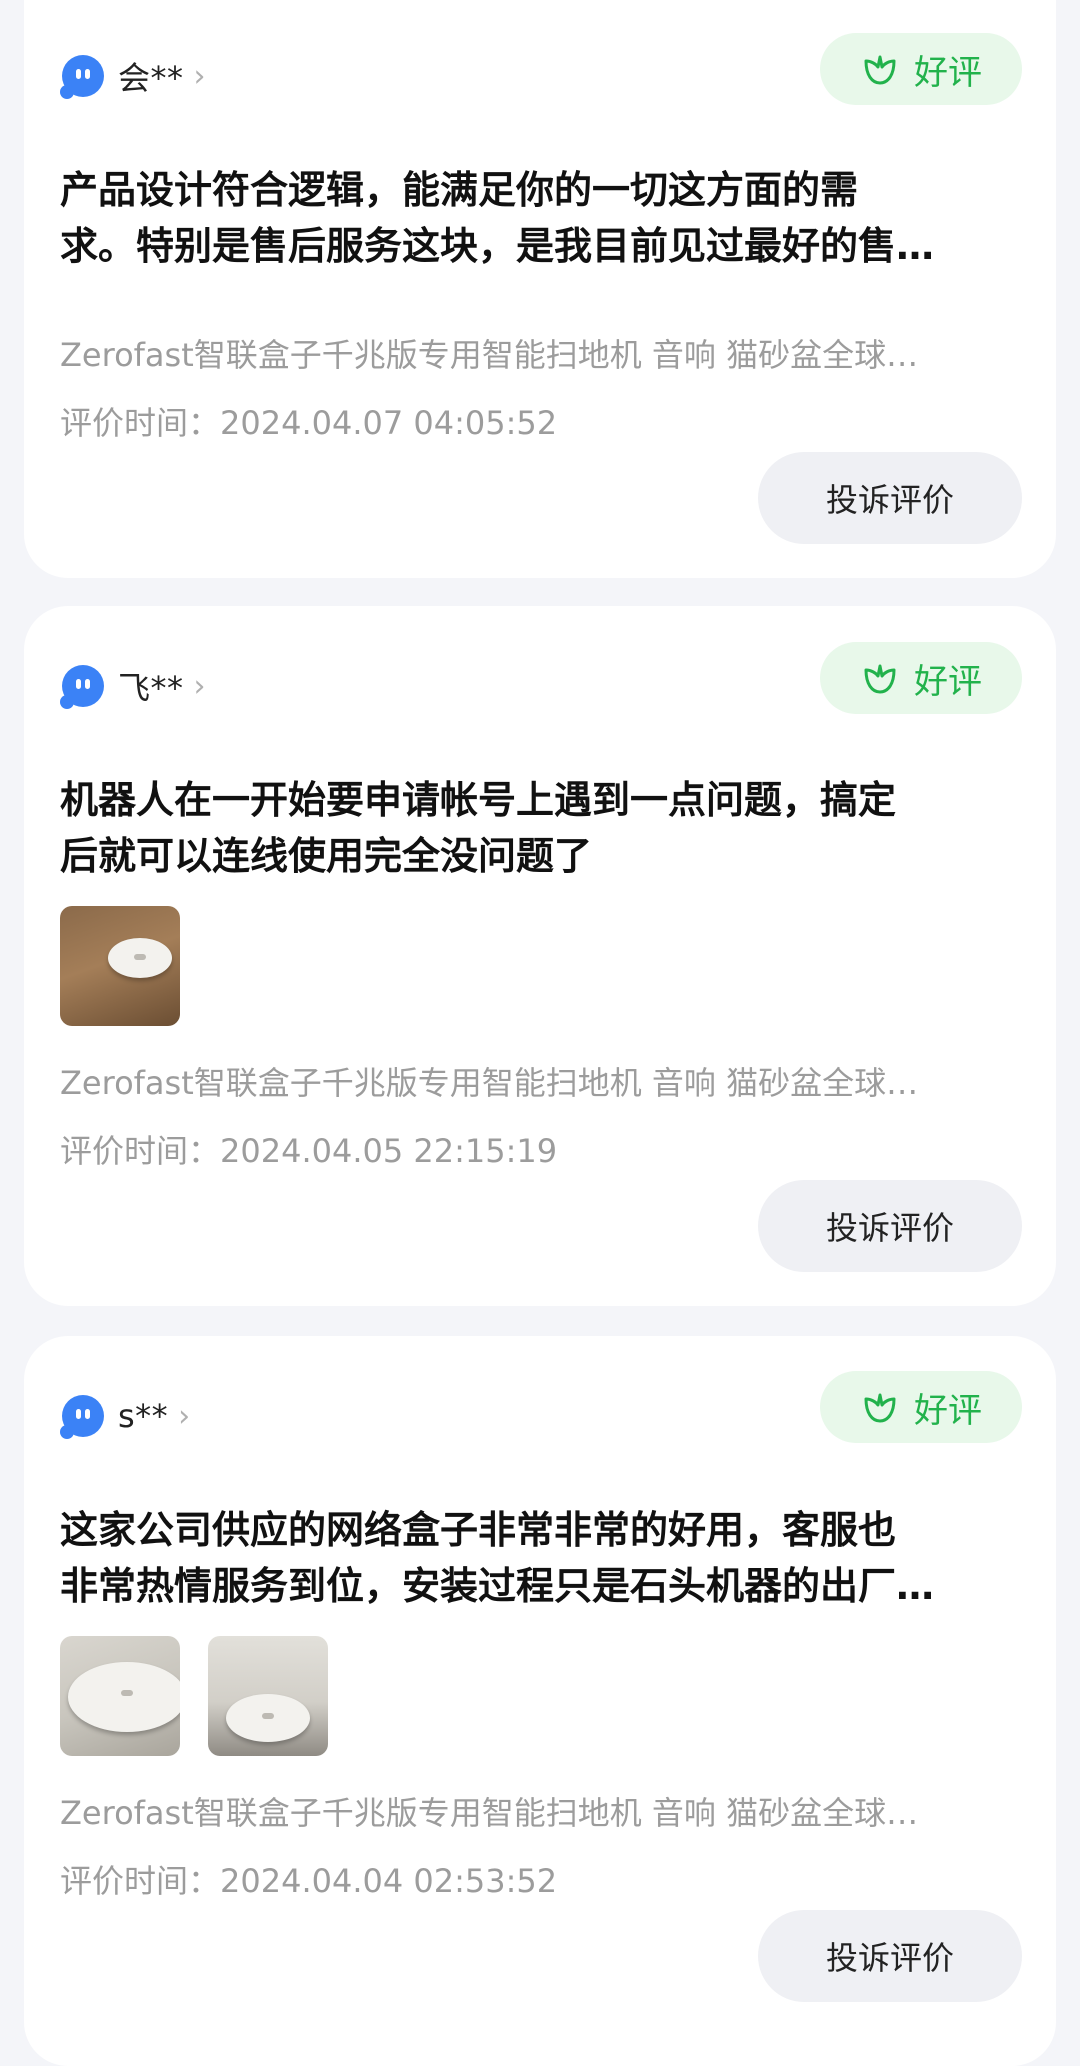  What do you see at coordinates (151, 78) in the screenshot?
I see `reviewer-name: 会**` at bounding box center [151, 78].